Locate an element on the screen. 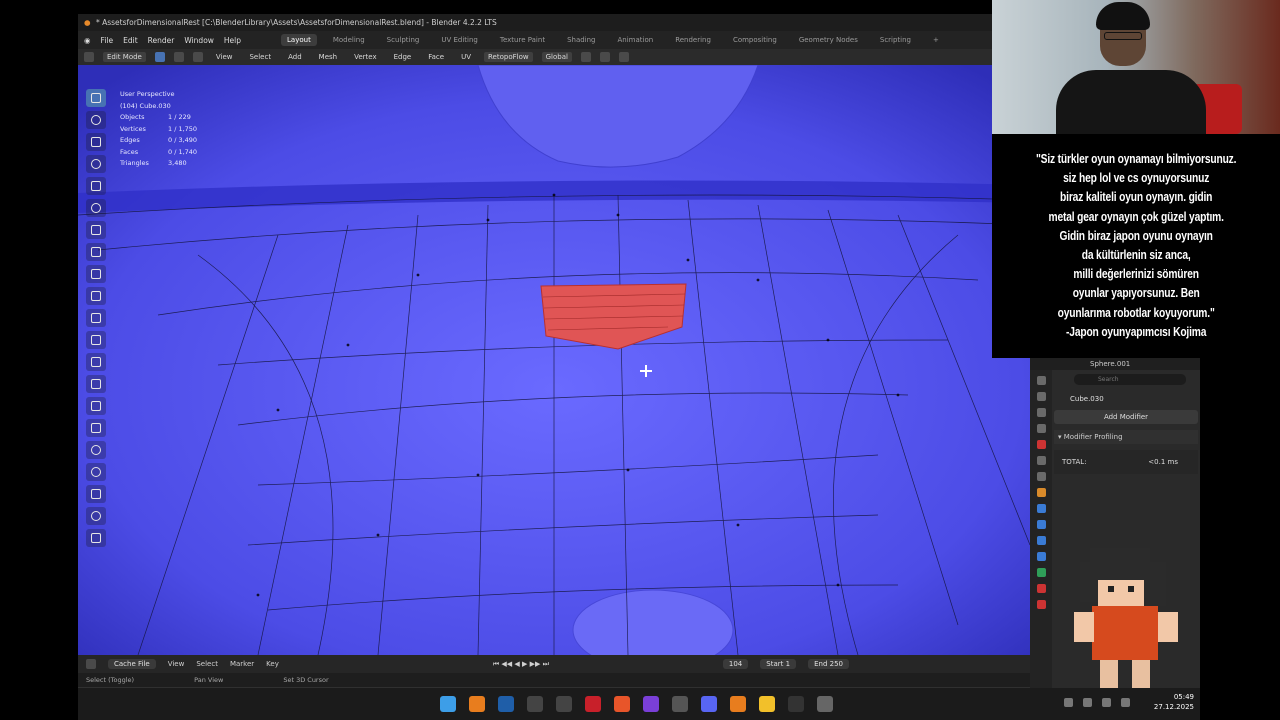 The width and height of the screenshot is (1280, 720). tab-layout: Layout is located at coordinates (299, 40).